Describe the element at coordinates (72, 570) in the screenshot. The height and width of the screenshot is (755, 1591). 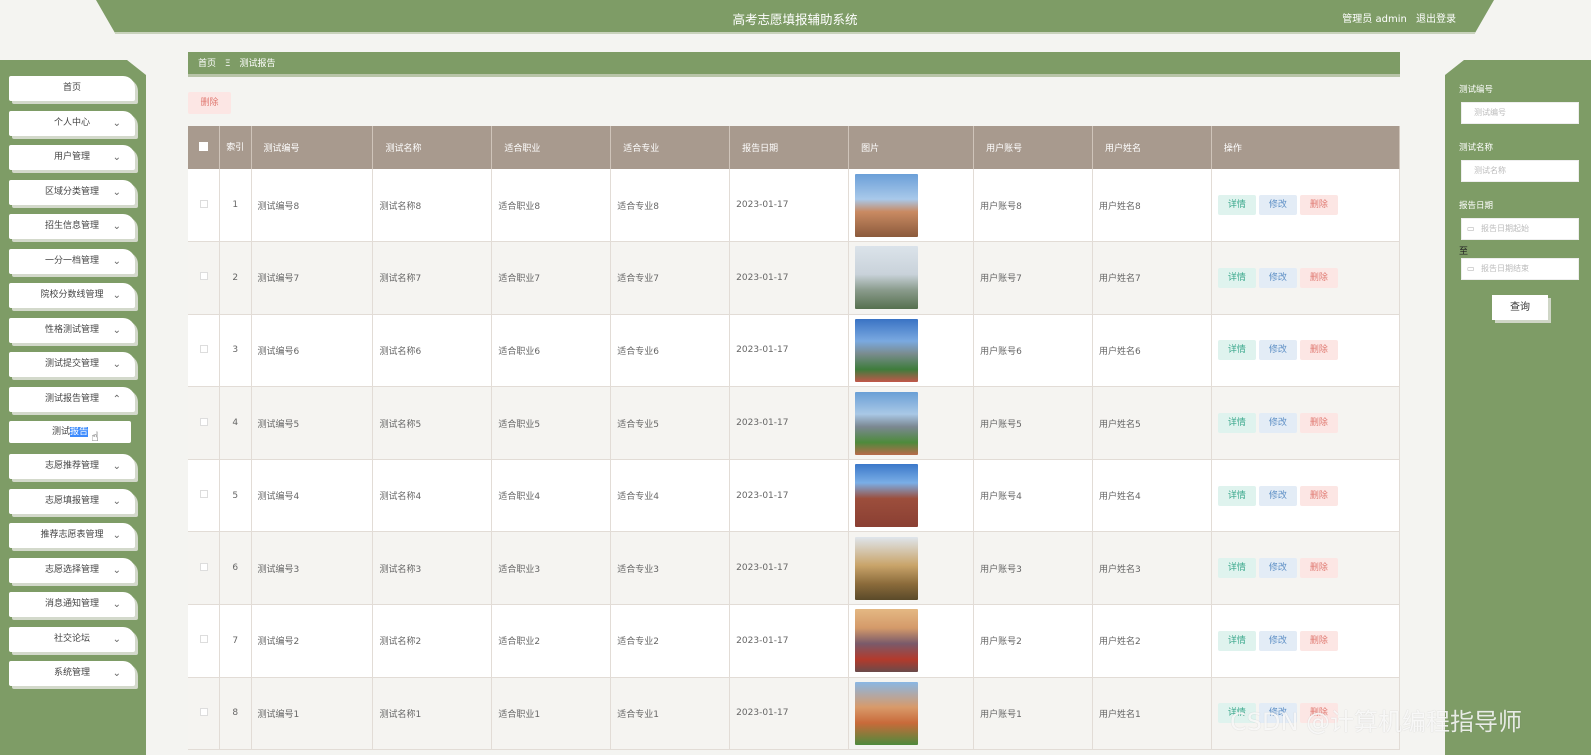
I see `sidebar-item: 志愿选择管理 ⌄` at that location.